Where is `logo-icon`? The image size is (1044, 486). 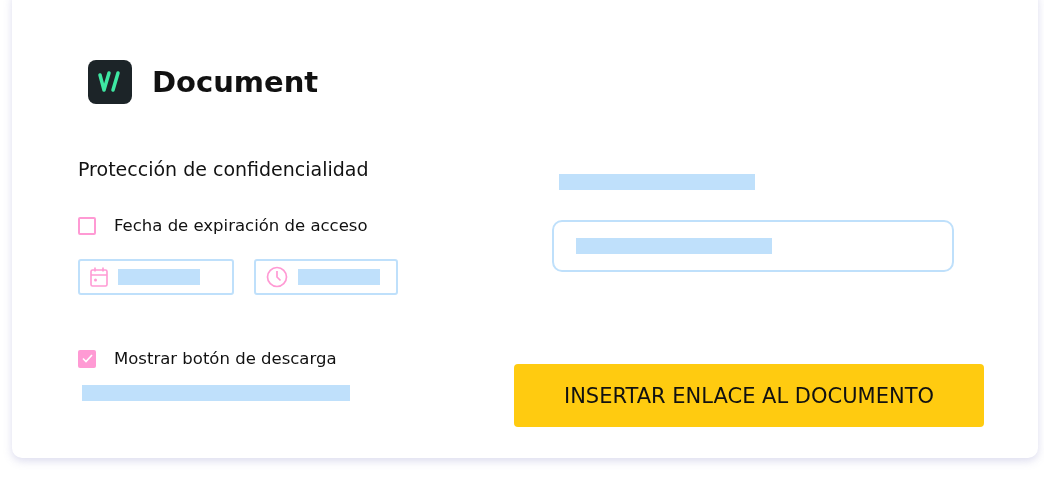
logo-icon is located at coordinates (110, 82).